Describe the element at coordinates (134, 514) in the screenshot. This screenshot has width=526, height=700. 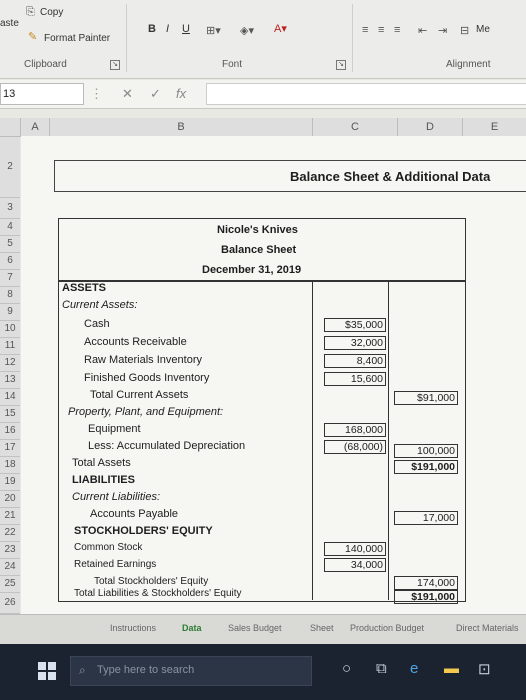
I see `label-accounts-payable: Accounts Payable` at that location.